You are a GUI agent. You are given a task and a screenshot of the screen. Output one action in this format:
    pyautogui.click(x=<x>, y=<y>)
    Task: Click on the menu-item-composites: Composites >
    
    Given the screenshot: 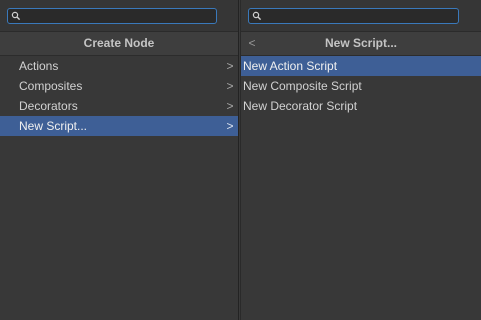 What is the action you would take?
    pyautogui.click(x=119, y=86)
    